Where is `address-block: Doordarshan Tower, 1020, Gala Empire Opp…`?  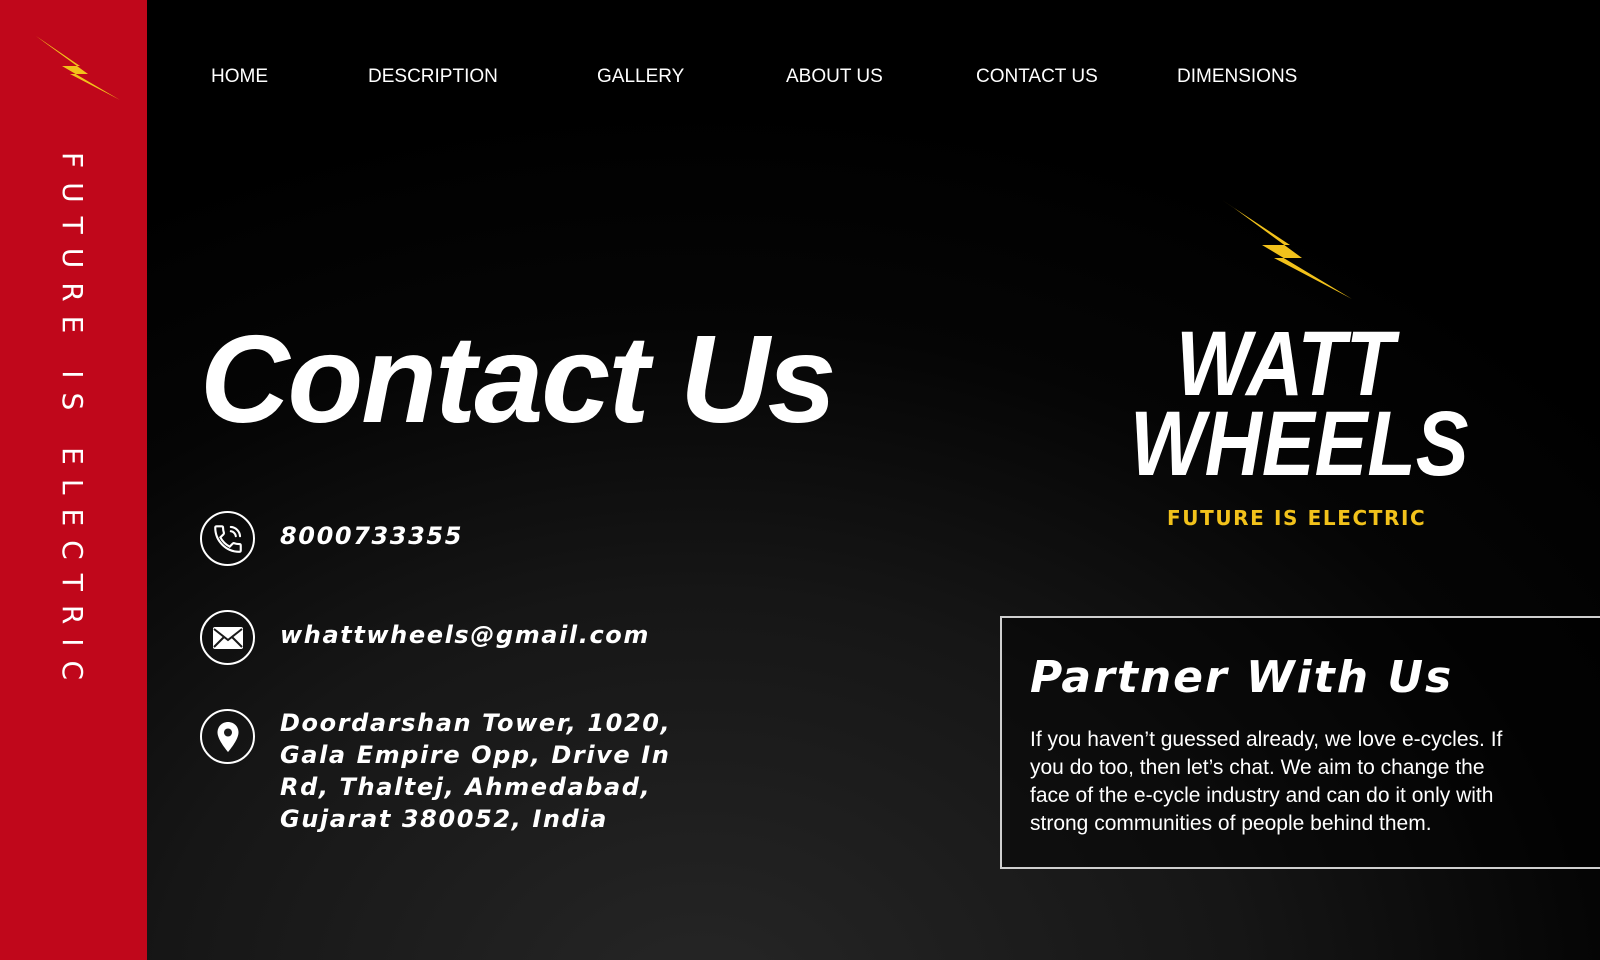
address-block: Doordarshan Tower, 1020, Gala Empire Opp… is located at coordinates (475, 771).